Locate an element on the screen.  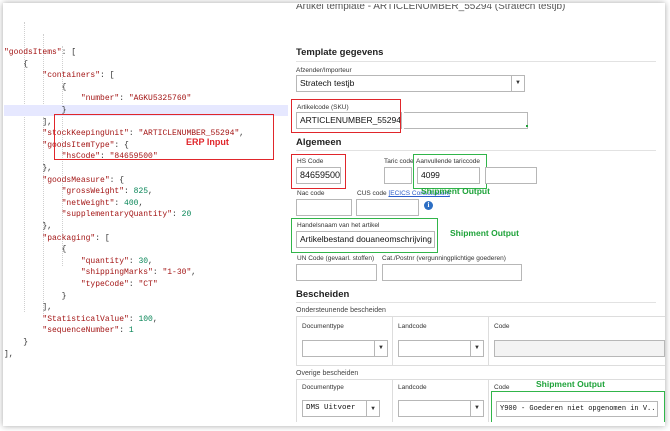
json-code-line: "goodsMeasure": { is located at coordinates (83, 180).